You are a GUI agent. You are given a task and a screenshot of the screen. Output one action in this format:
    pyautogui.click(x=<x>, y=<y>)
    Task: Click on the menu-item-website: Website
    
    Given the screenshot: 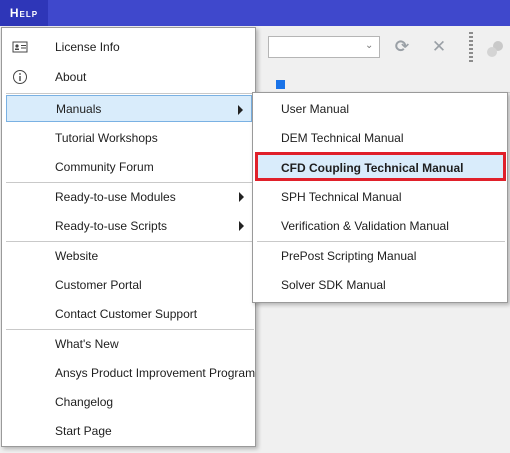 What is the action you would take?
    pyautogui.click(x=129, y=255)
    